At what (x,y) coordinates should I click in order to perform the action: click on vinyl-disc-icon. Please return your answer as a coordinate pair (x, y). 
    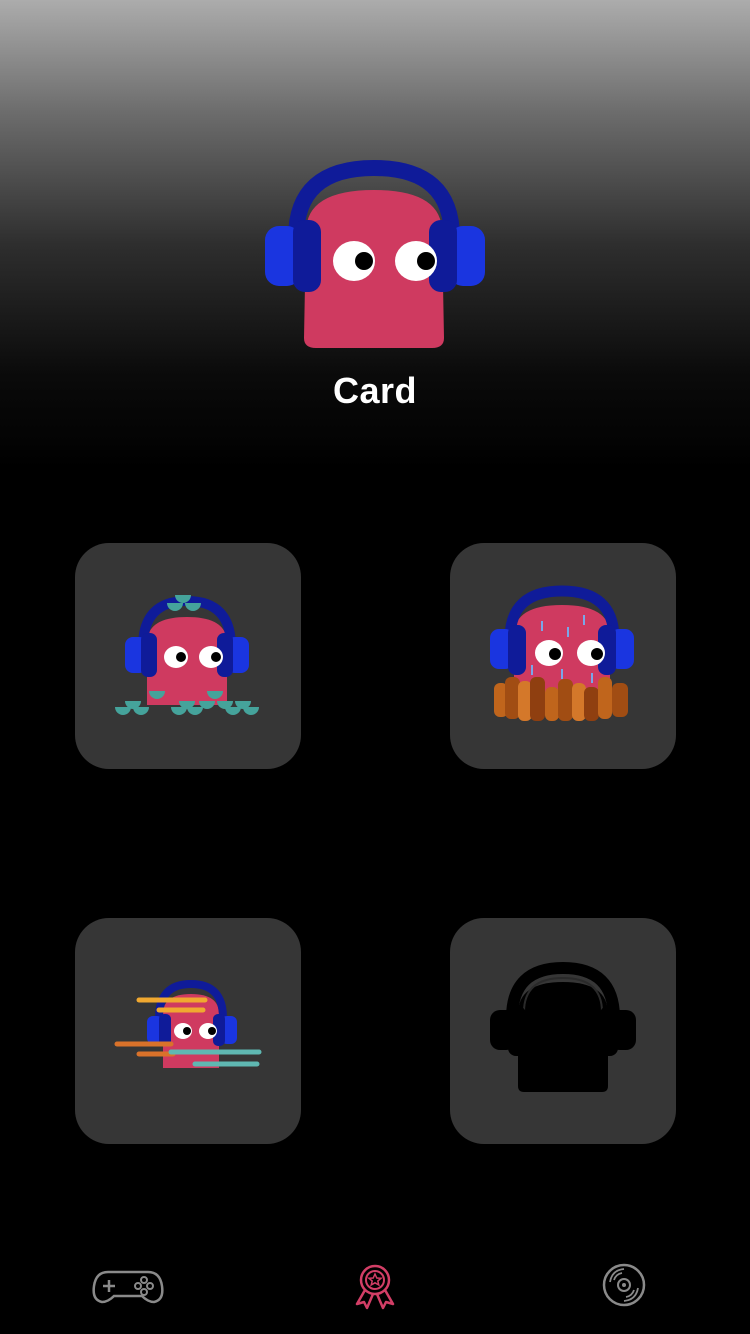
    Looking at the image, I should click on (624, 1285).